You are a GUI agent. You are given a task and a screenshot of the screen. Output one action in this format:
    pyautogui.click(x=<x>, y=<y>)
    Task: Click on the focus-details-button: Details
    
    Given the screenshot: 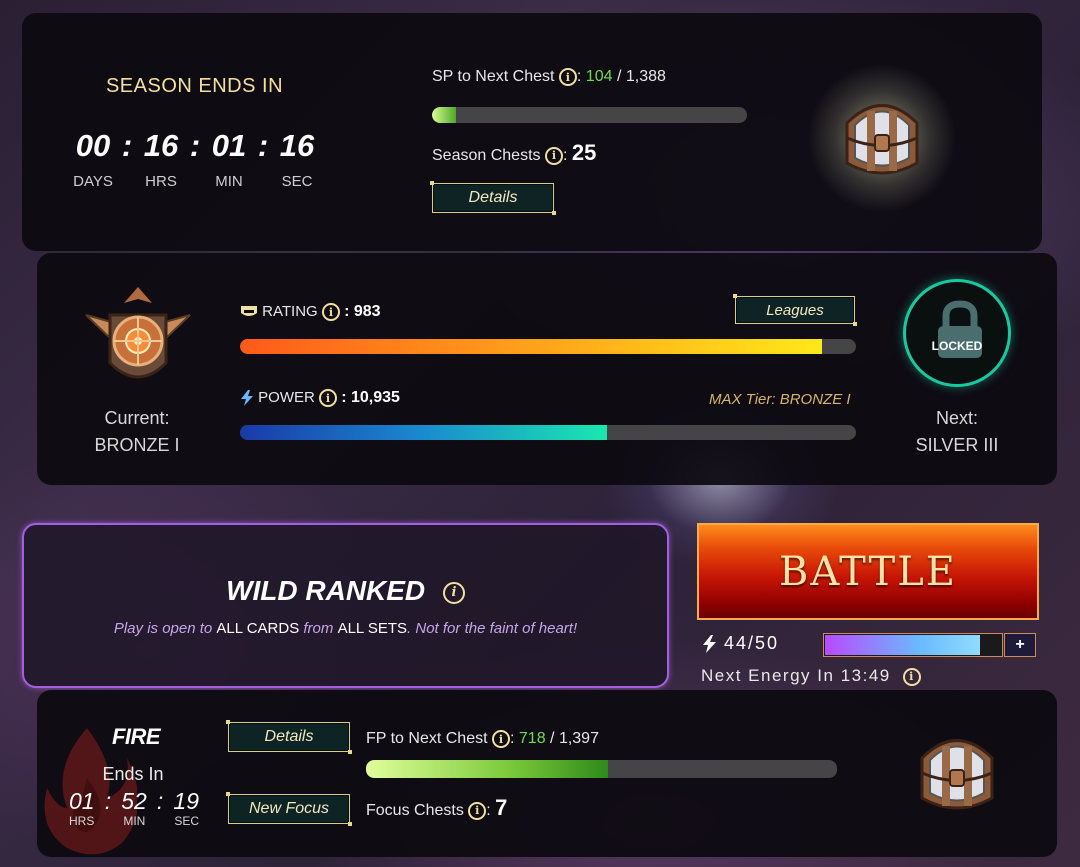 What is the action you would take?
    pyautogui.click(x=289, y=737)
    